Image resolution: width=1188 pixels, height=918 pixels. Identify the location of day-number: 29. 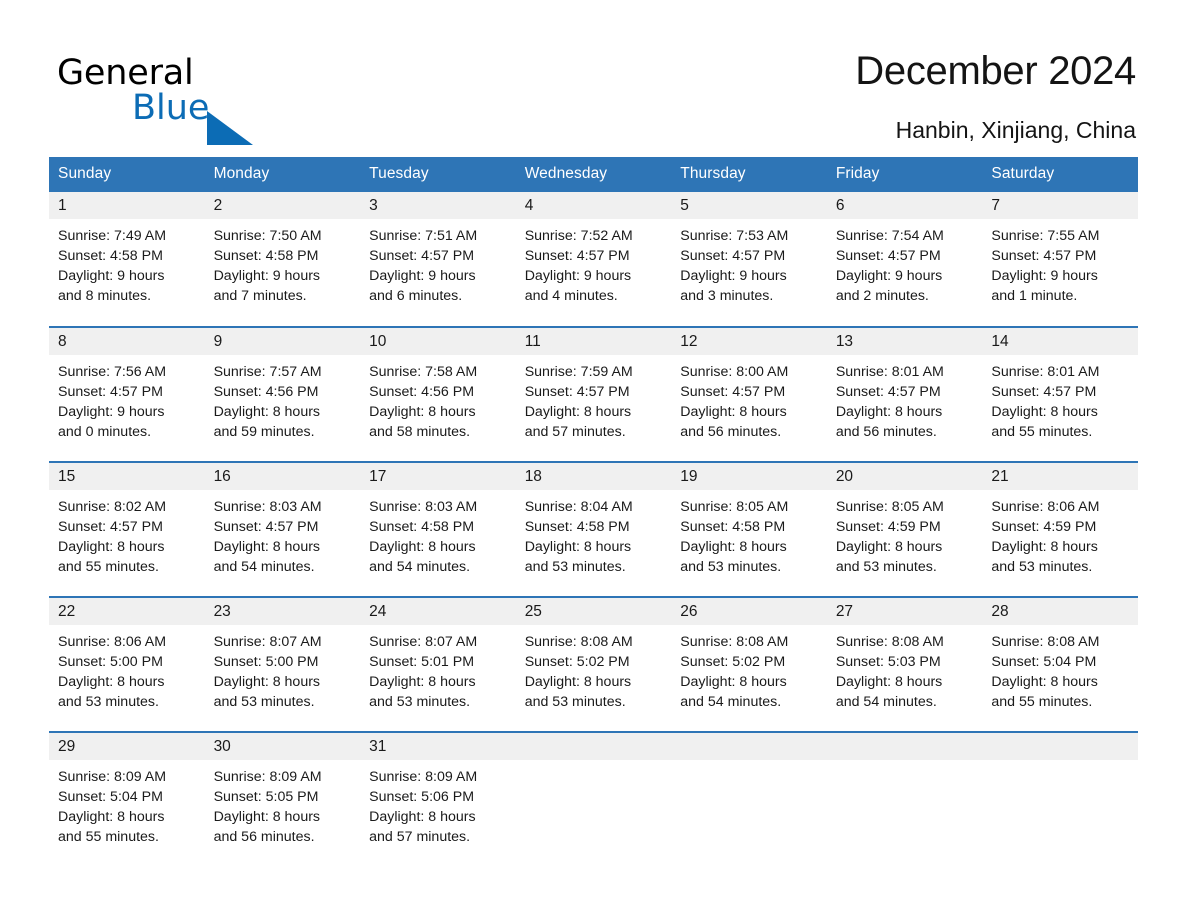
(127, 746).